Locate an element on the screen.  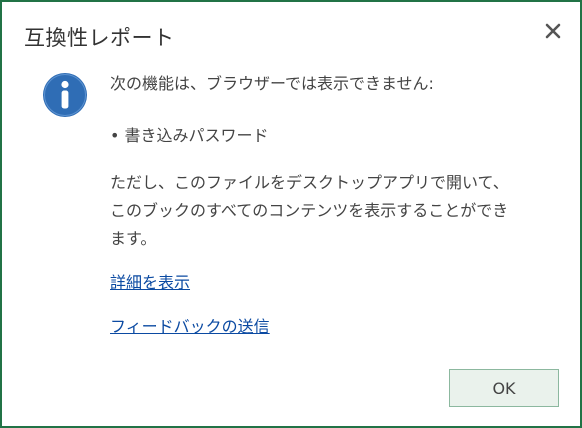
note-line-2: このブックのすべてのコンテンツを表示することができ is located at coordinates (309, 210).